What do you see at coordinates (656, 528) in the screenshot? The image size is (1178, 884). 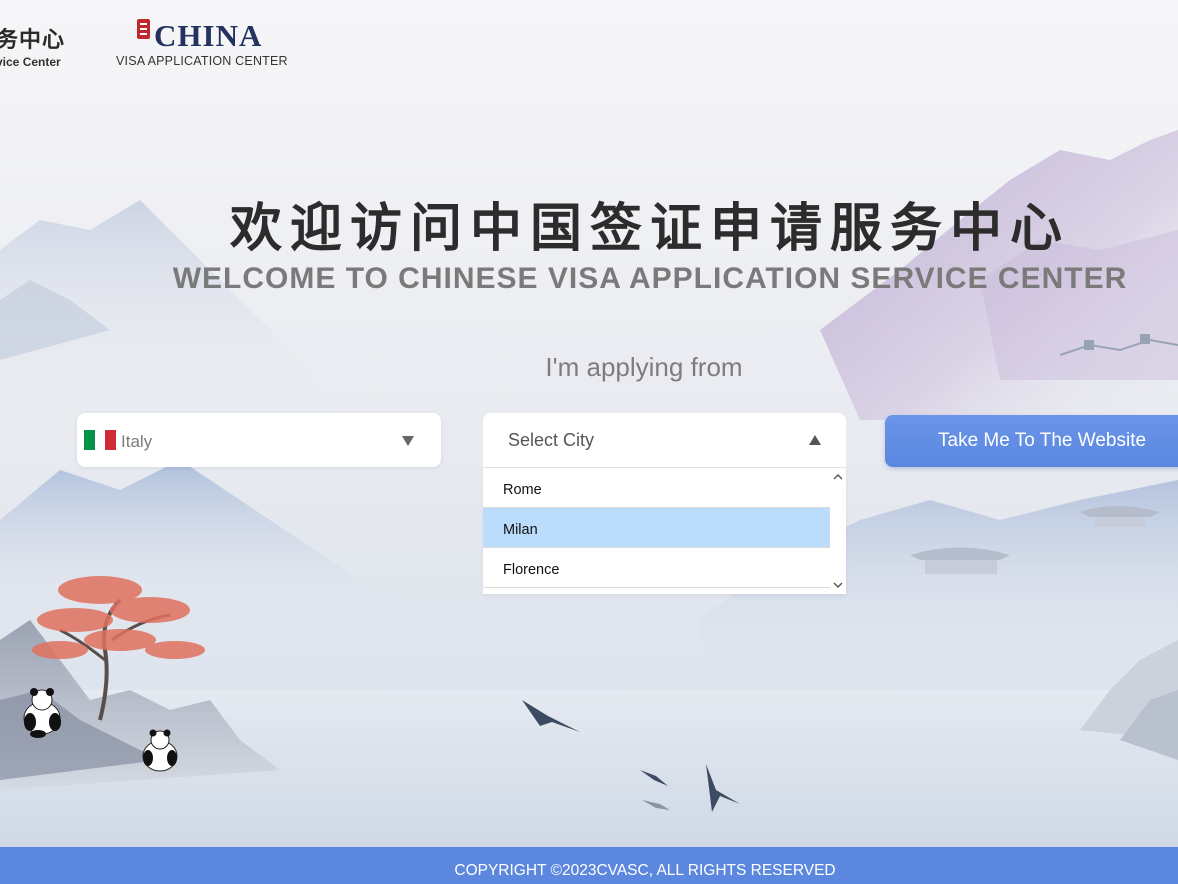 I see `city-option-milan: Milan` at bounding box center [656, 528].